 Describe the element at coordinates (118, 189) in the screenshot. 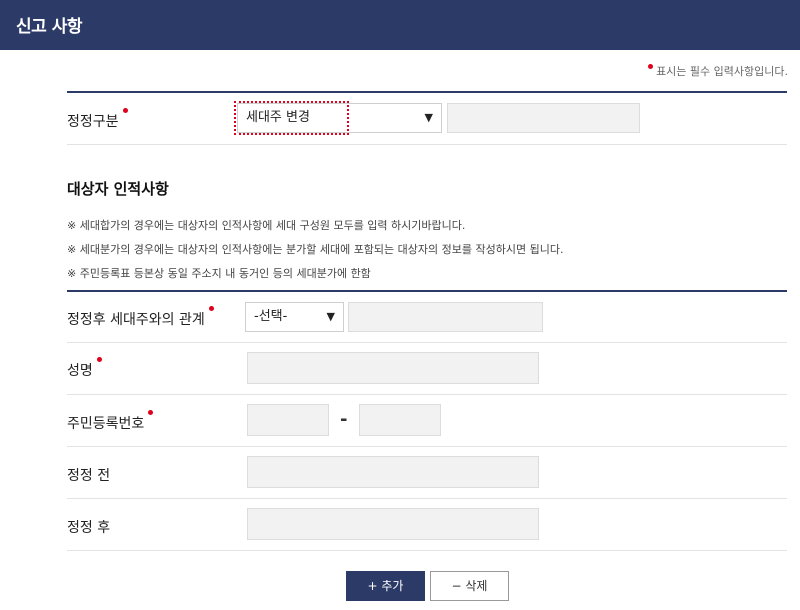

I see `section-title: 대상자 인적사항` at that location.